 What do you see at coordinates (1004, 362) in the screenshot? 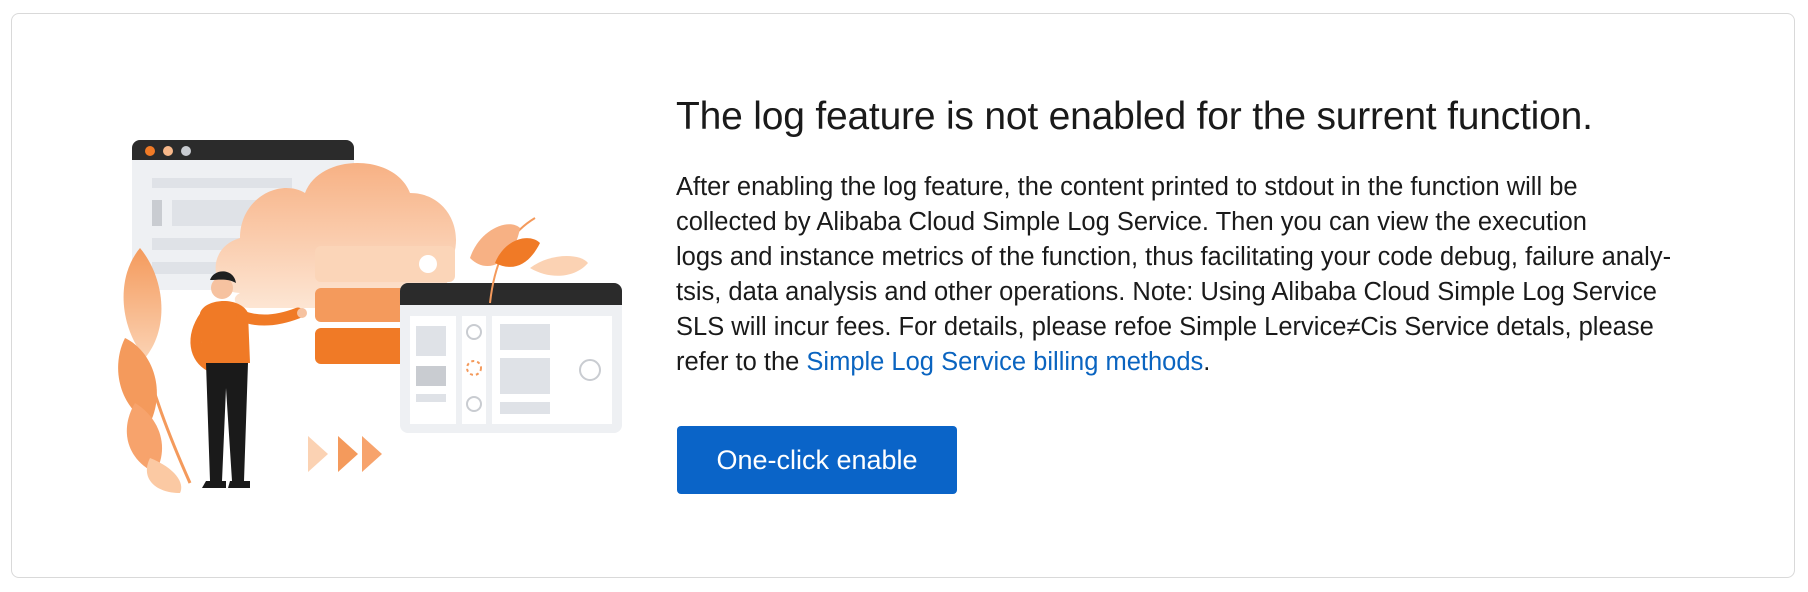
I see `billing-methods-link: Simple Log Service billing methods` at bounding box center [1004, 362].